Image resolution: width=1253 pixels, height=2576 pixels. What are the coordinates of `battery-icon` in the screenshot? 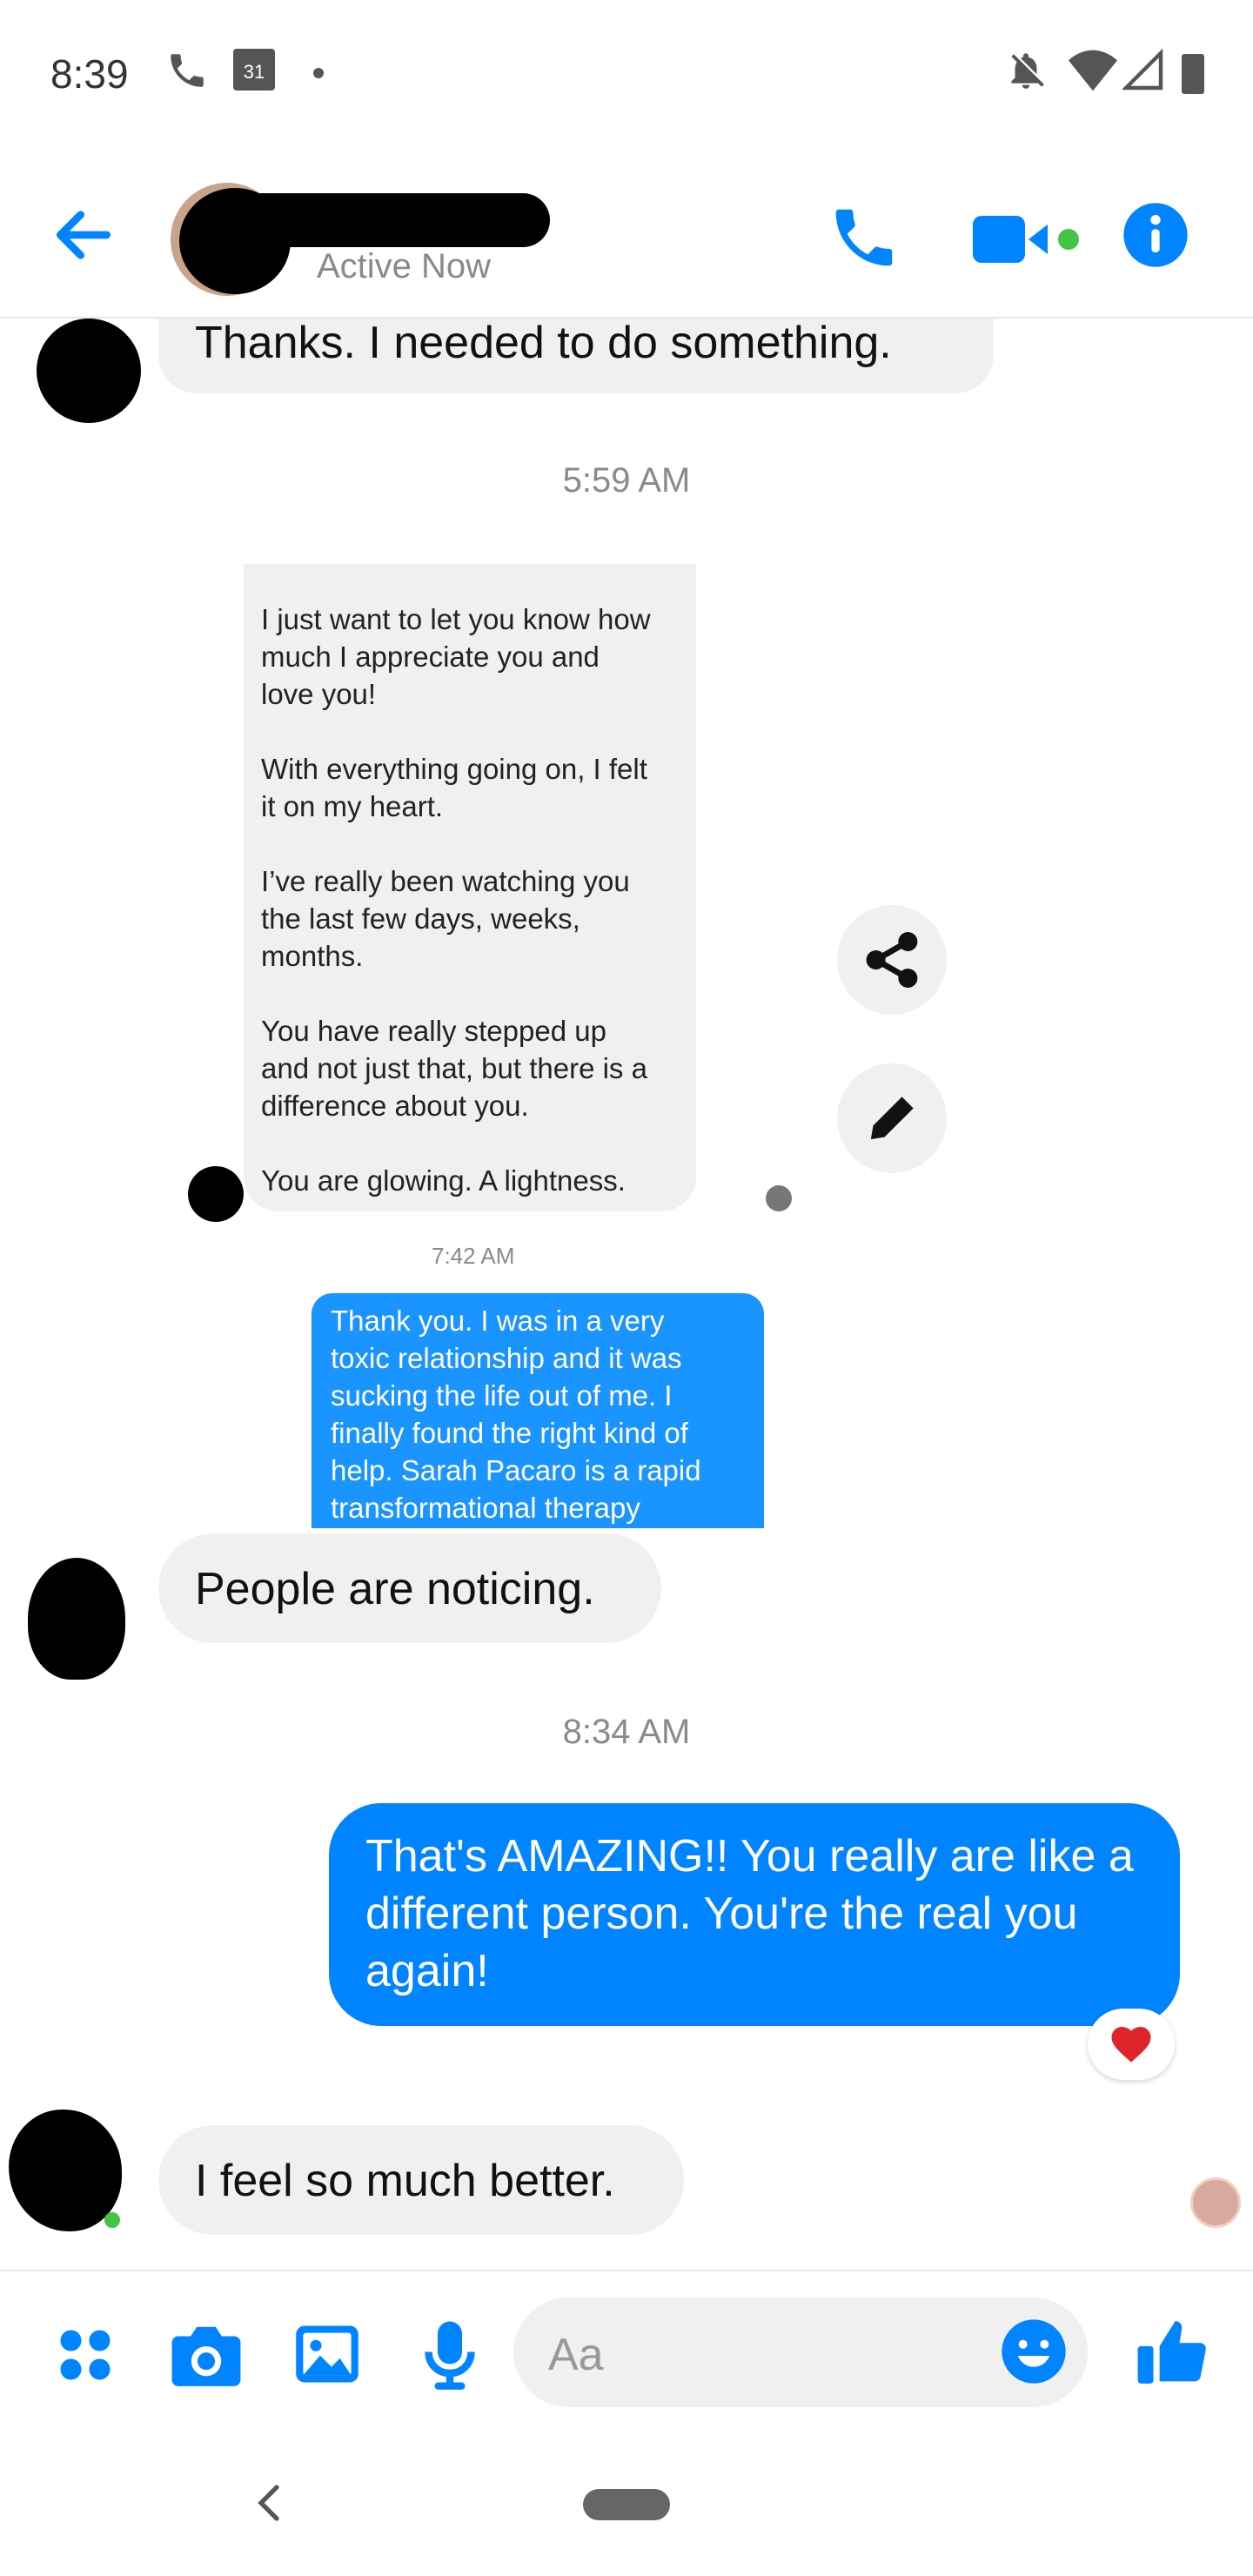 It's located at (1193, 74).